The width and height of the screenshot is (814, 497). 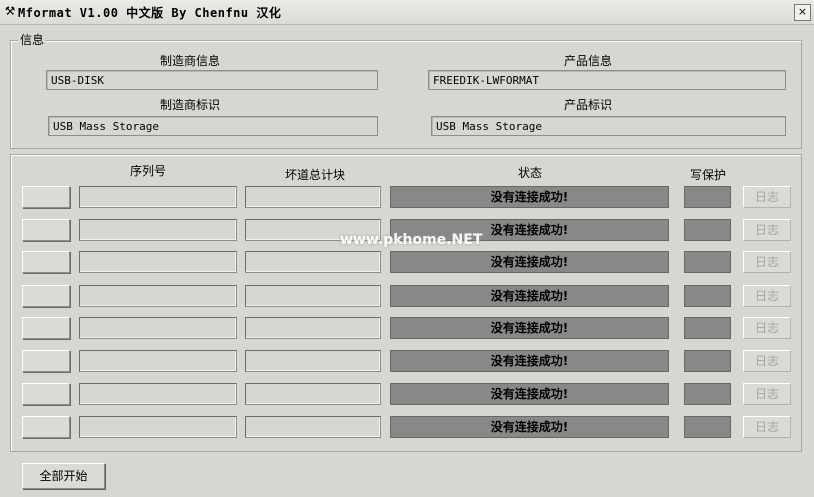 What do you see at coordinates (529, 173) in the screenshot?
I see `status-header: 状态` at bounding box center [529, 173].